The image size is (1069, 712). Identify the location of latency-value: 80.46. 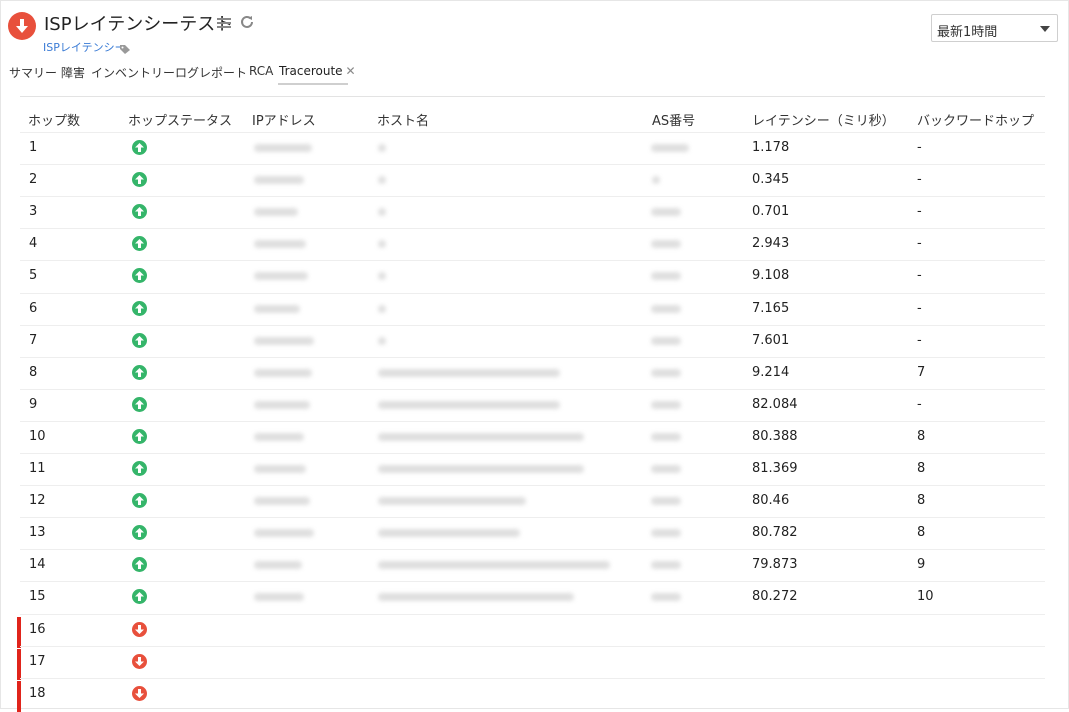
(771, 500).